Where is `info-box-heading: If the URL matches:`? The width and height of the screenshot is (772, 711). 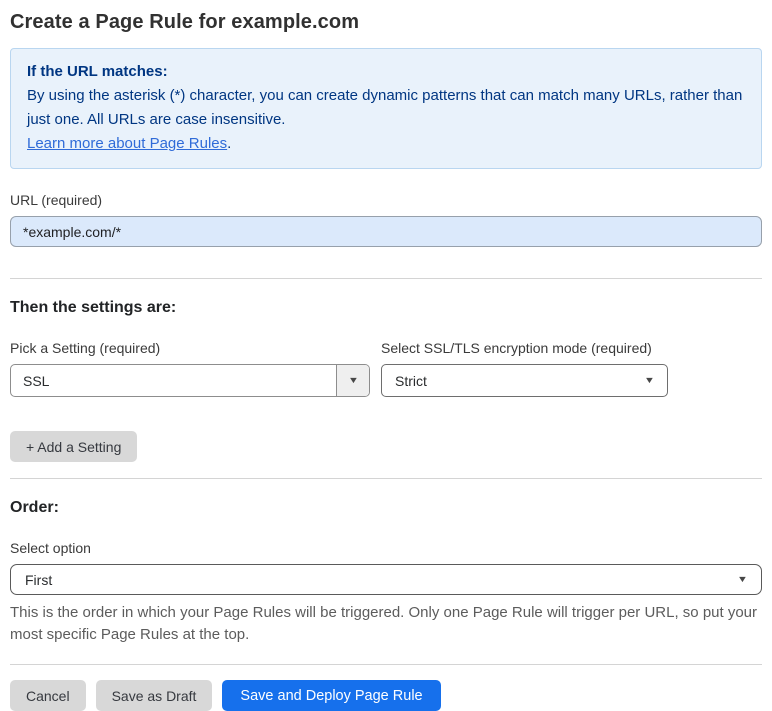 info-box-heading: If the URL matches: is located at coordinates (97, 71).